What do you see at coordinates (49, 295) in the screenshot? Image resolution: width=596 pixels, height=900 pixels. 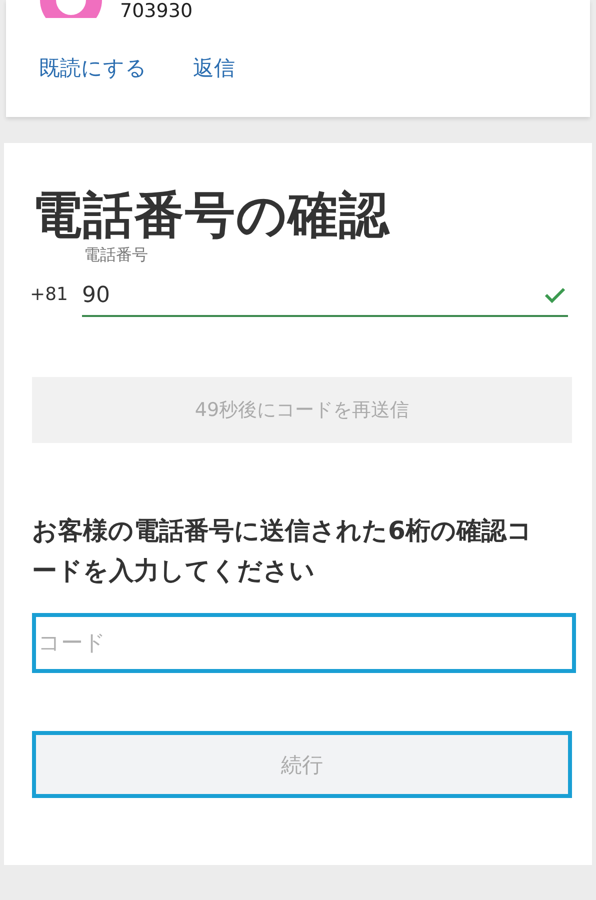 I see `country-code: +81` at bounding box center [49, 295].